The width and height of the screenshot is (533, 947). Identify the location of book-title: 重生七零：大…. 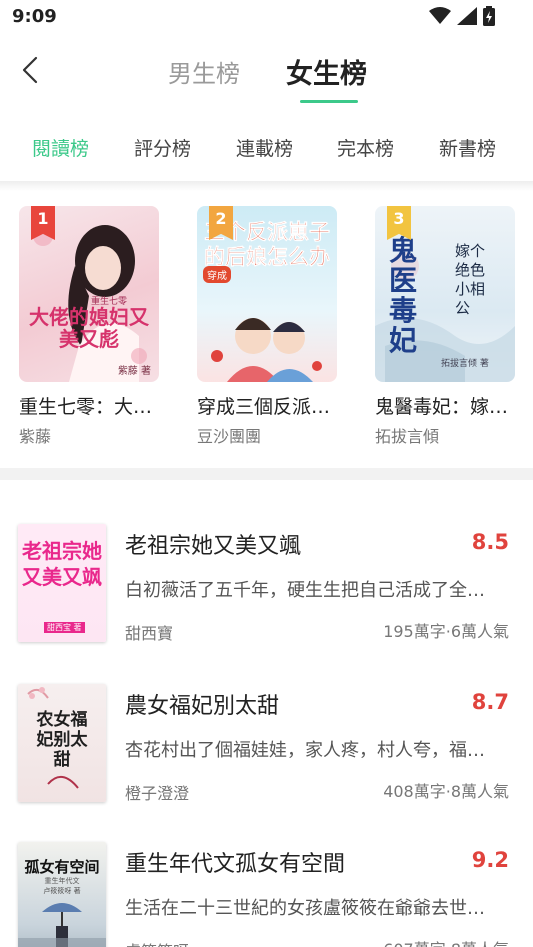
(89, 405).